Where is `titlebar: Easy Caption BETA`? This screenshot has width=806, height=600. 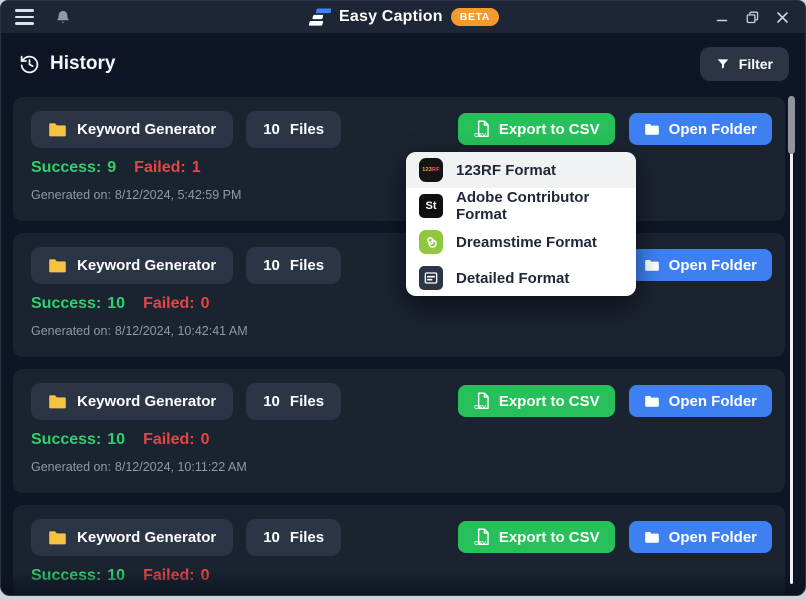 titlebar: Easy Caption BETA is located at coordinates (403, 17).